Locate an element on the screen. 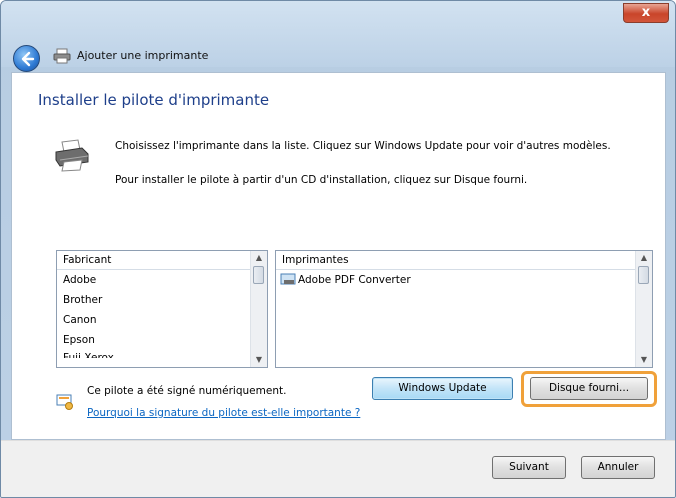 This screenshot has height=498, width=676. list-item: Canon is located at coordinates (162, 320).